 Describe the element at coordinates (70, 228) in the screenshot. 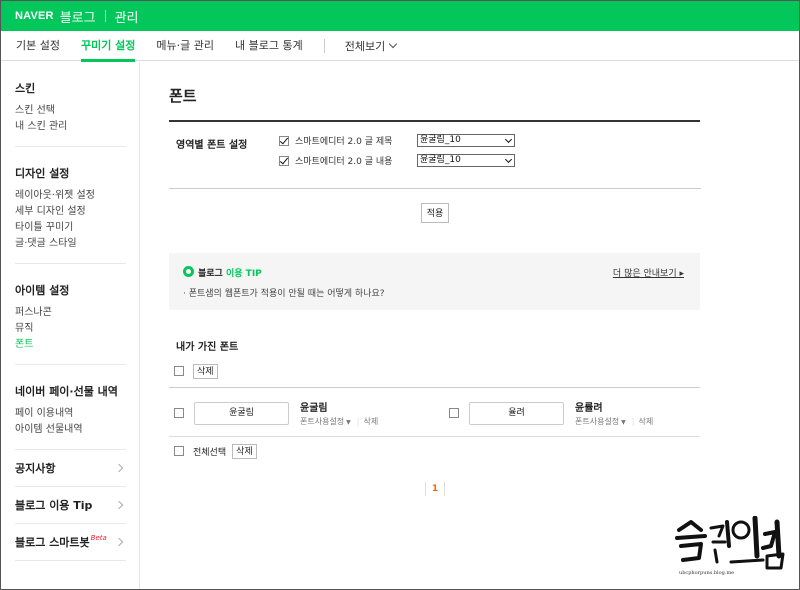

I see `sidebar-item-title-decor: 타이틀 꾸미기` at that location.